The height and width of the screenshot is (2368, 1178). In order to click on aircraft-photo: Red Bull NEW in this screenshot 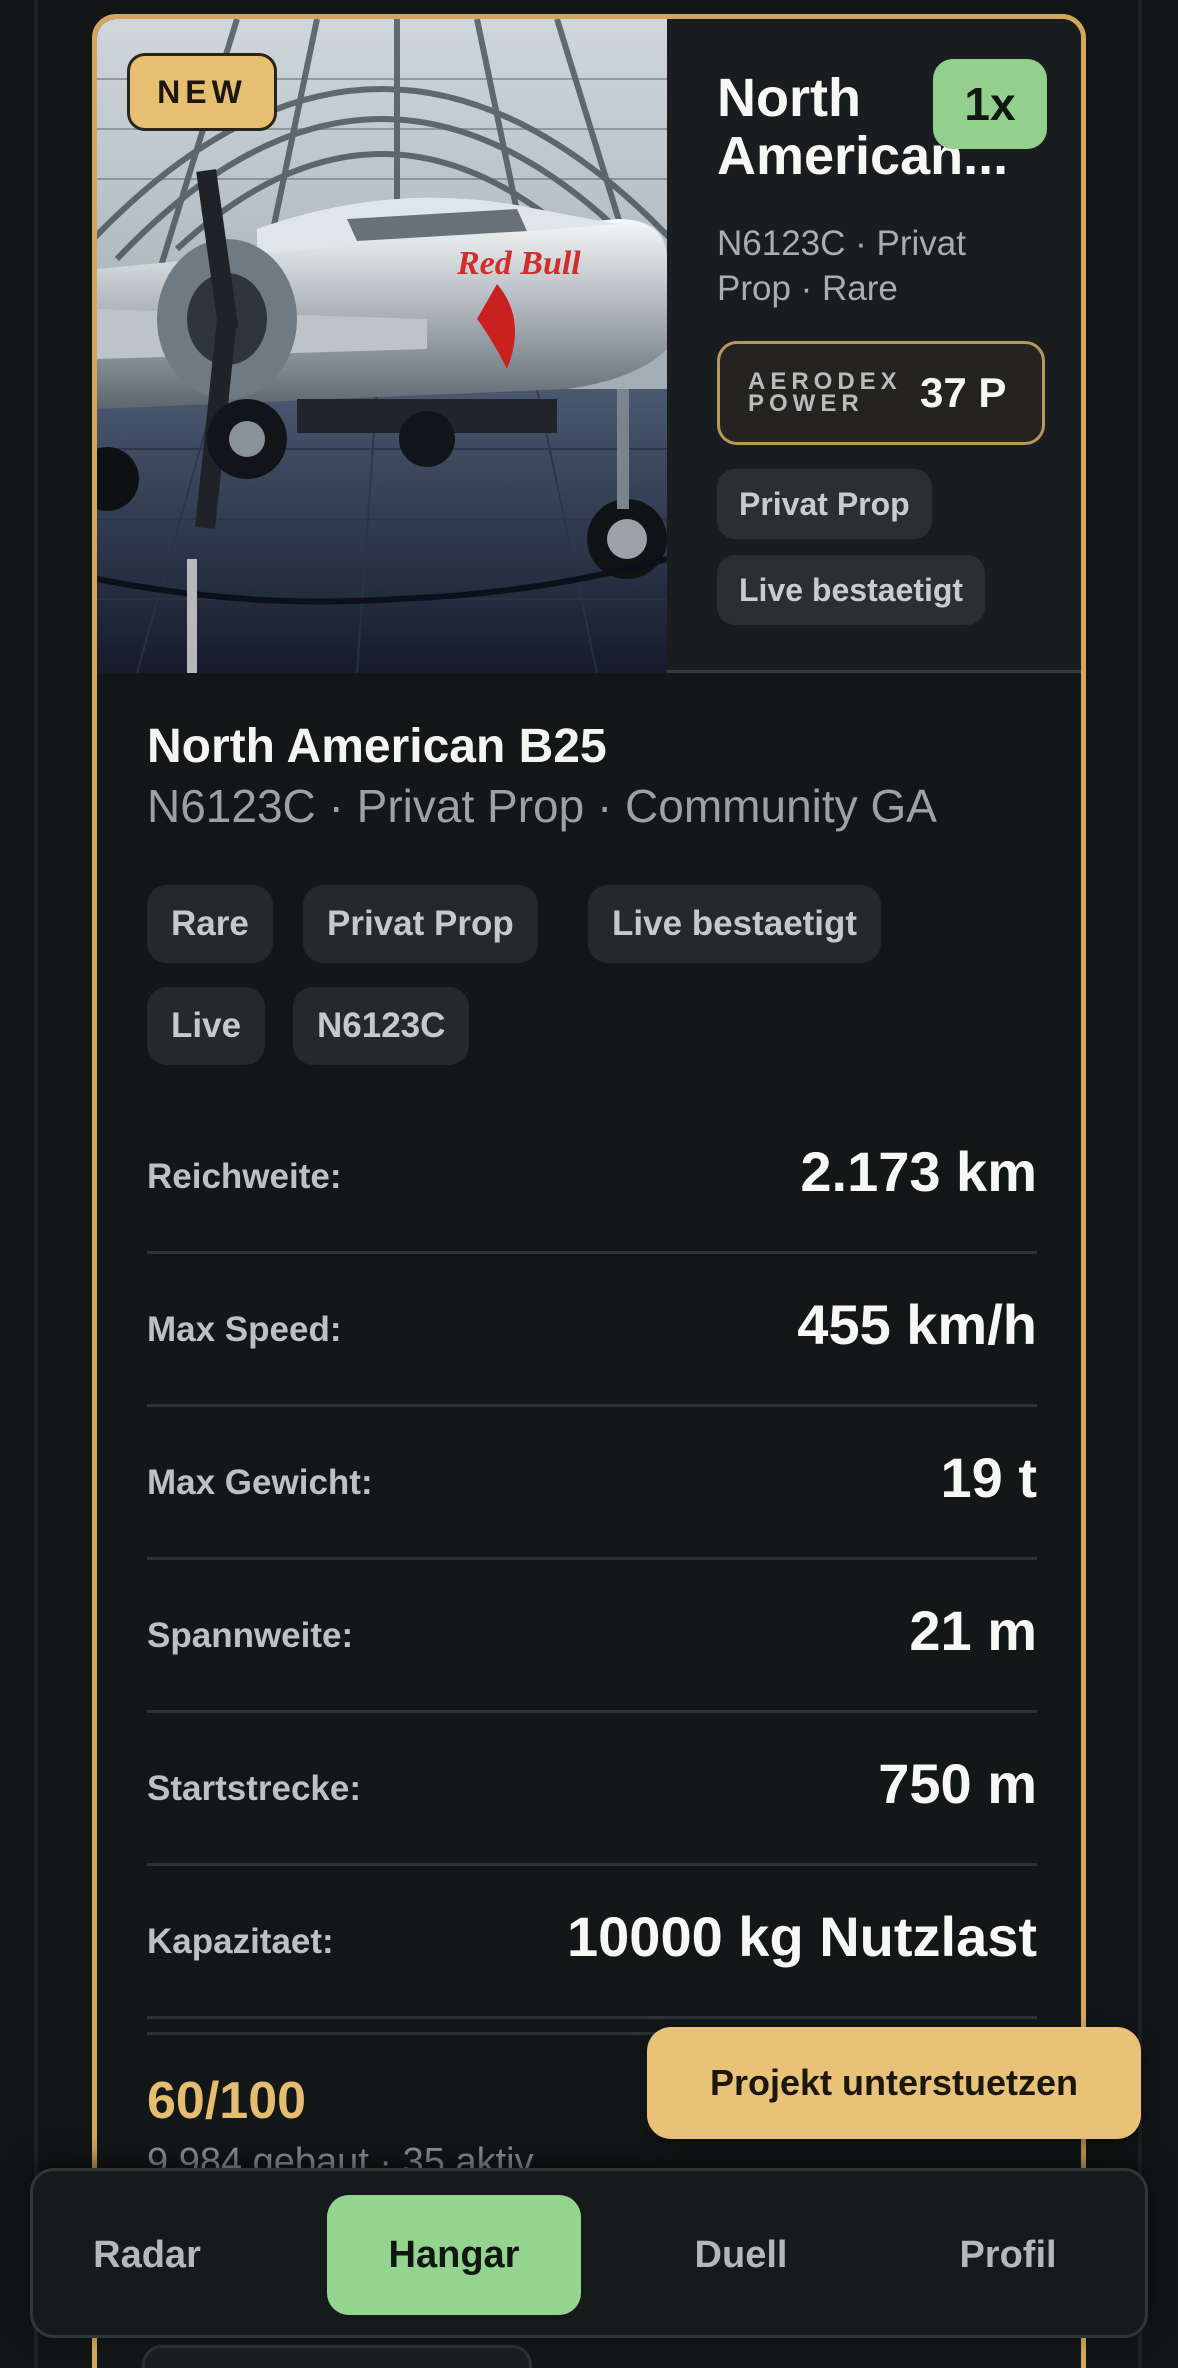, I will do `click(382, 346)`.